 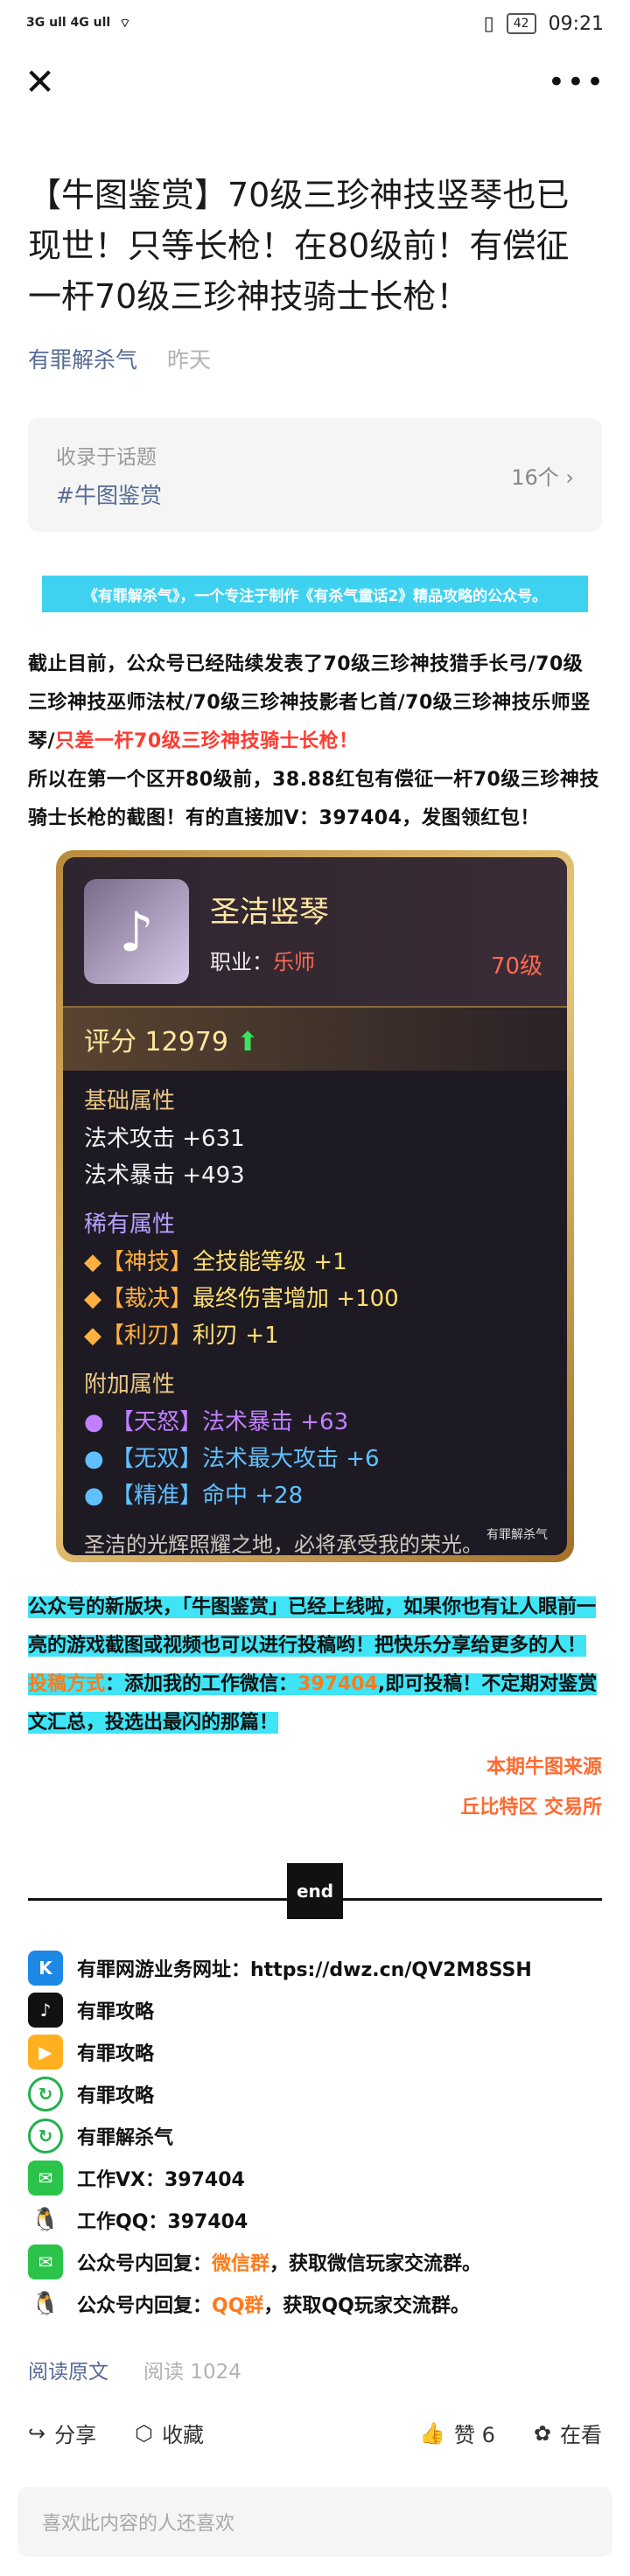 I want to click on tiktok-icon: ♪, so click(x=45, y=2010).